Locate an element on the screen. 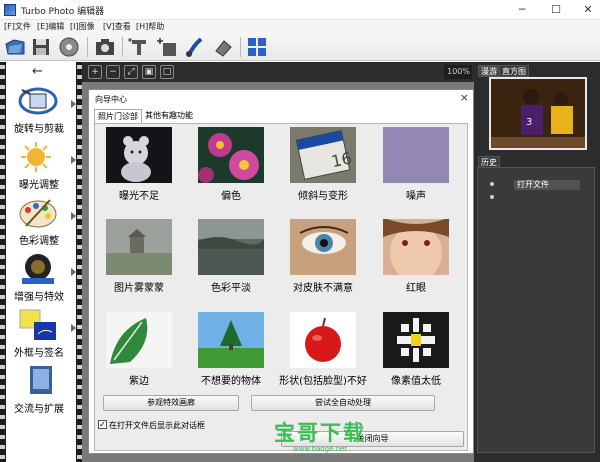  left-nav-panel: ← 旋转与剪裁 曝光调整 色彩调整 增强与特效 外框与签名 交流与扩展 is located at coordinates (41, 262).